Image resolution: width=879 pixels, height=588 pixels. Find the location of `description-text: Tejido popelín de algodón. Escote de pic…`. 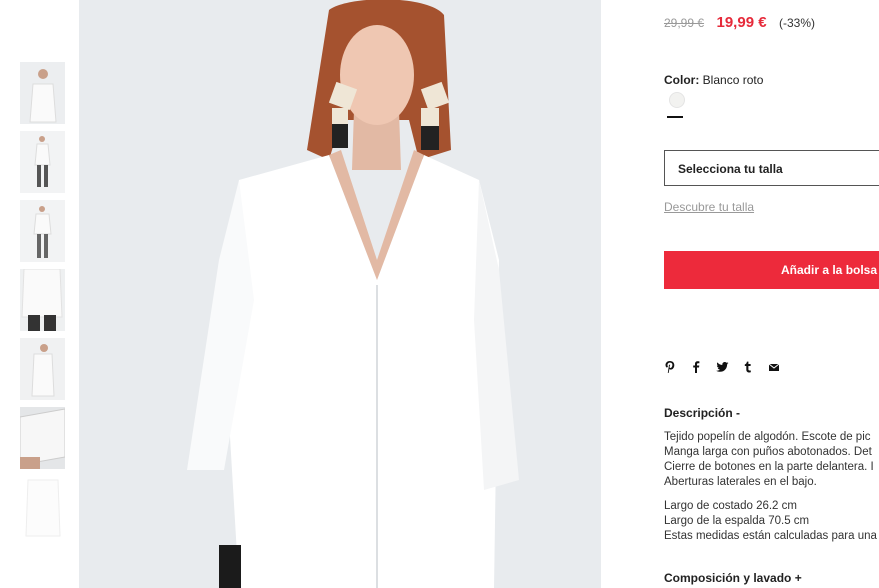

description-text: Tejido popelín de algodón. Escote de pic… is located at coordinates (770, 487).